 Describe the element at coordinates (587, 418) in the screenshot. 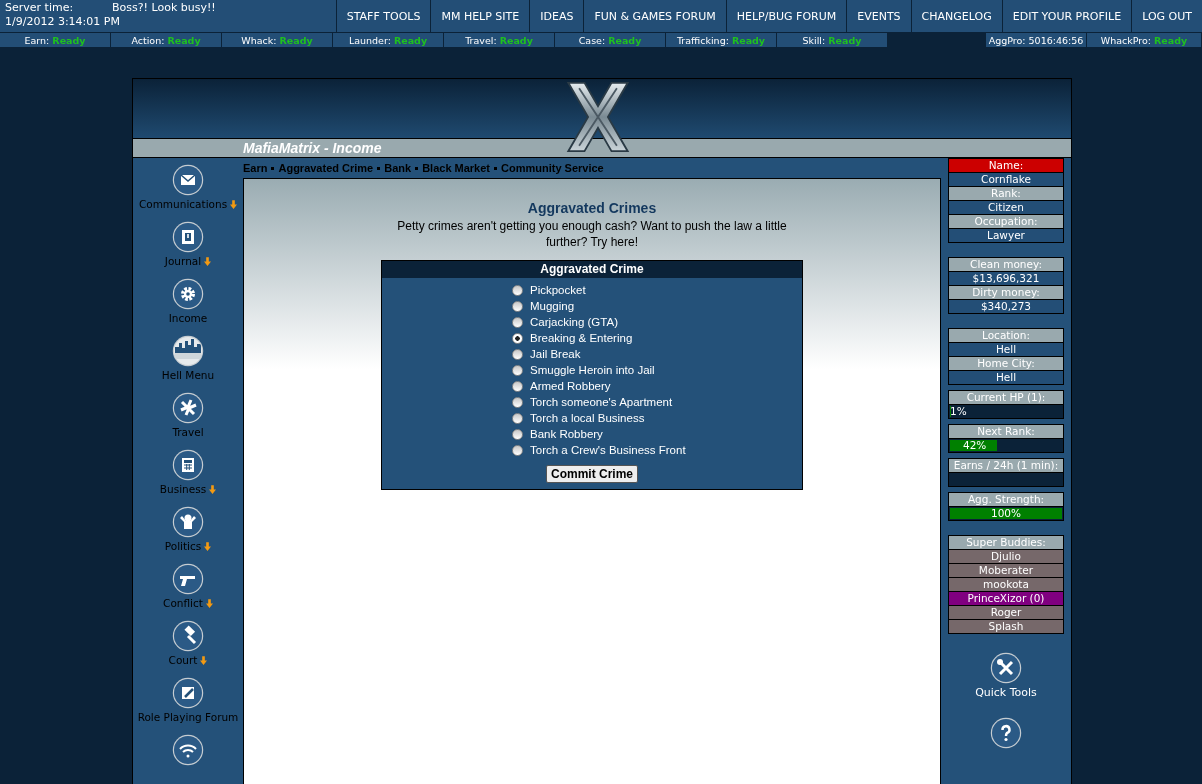

I see `option-label: Torch a local Business` at that location.